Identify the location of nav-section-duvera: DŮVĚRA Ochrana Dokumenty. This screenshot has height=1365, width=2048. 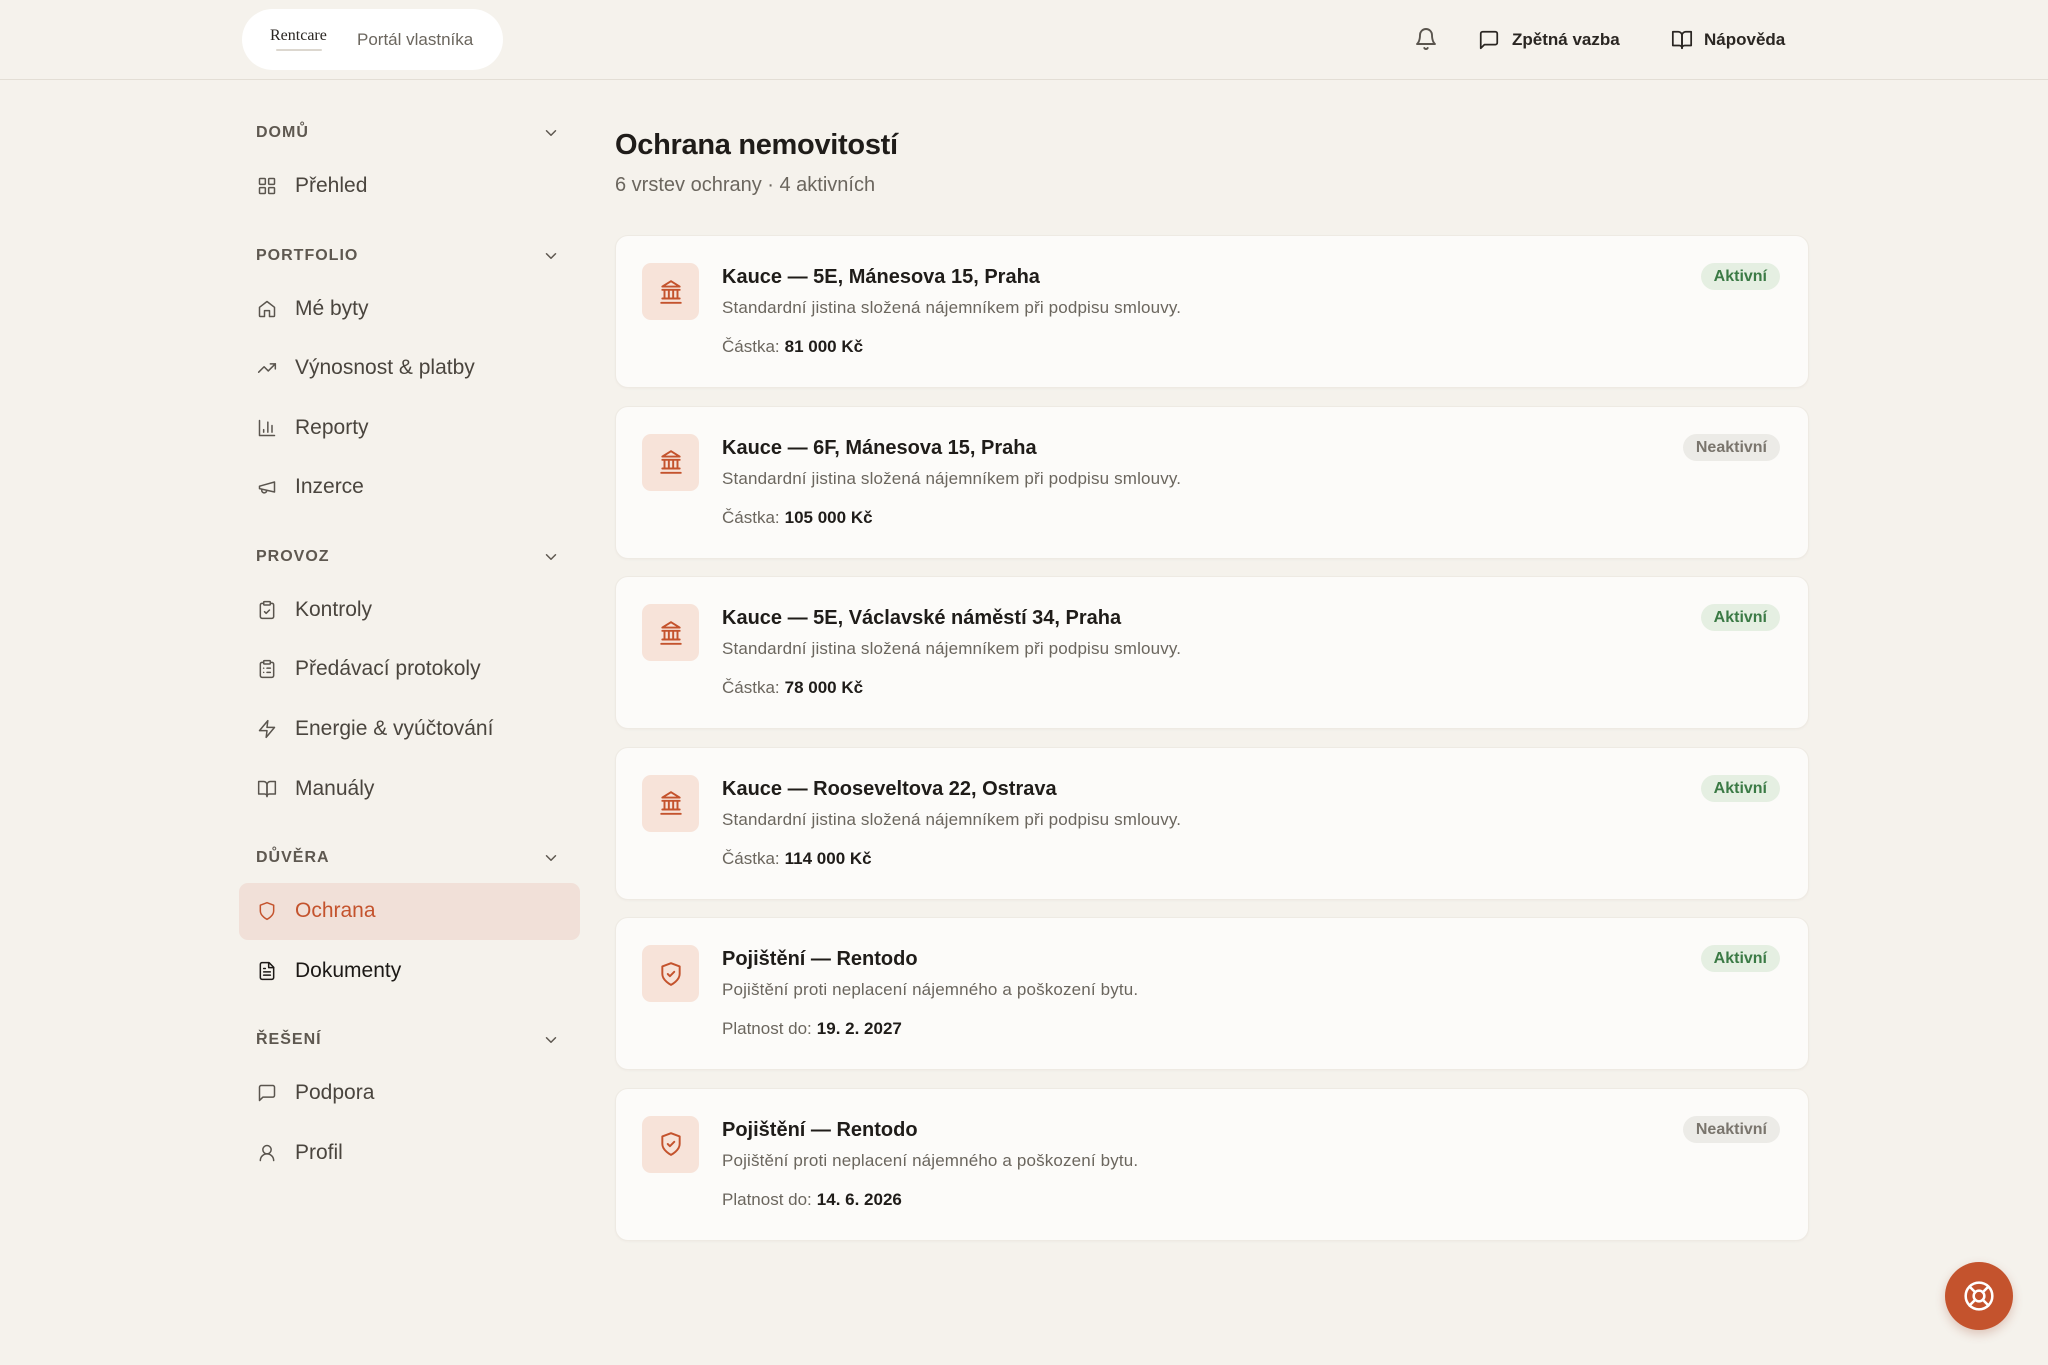
(409, 922).